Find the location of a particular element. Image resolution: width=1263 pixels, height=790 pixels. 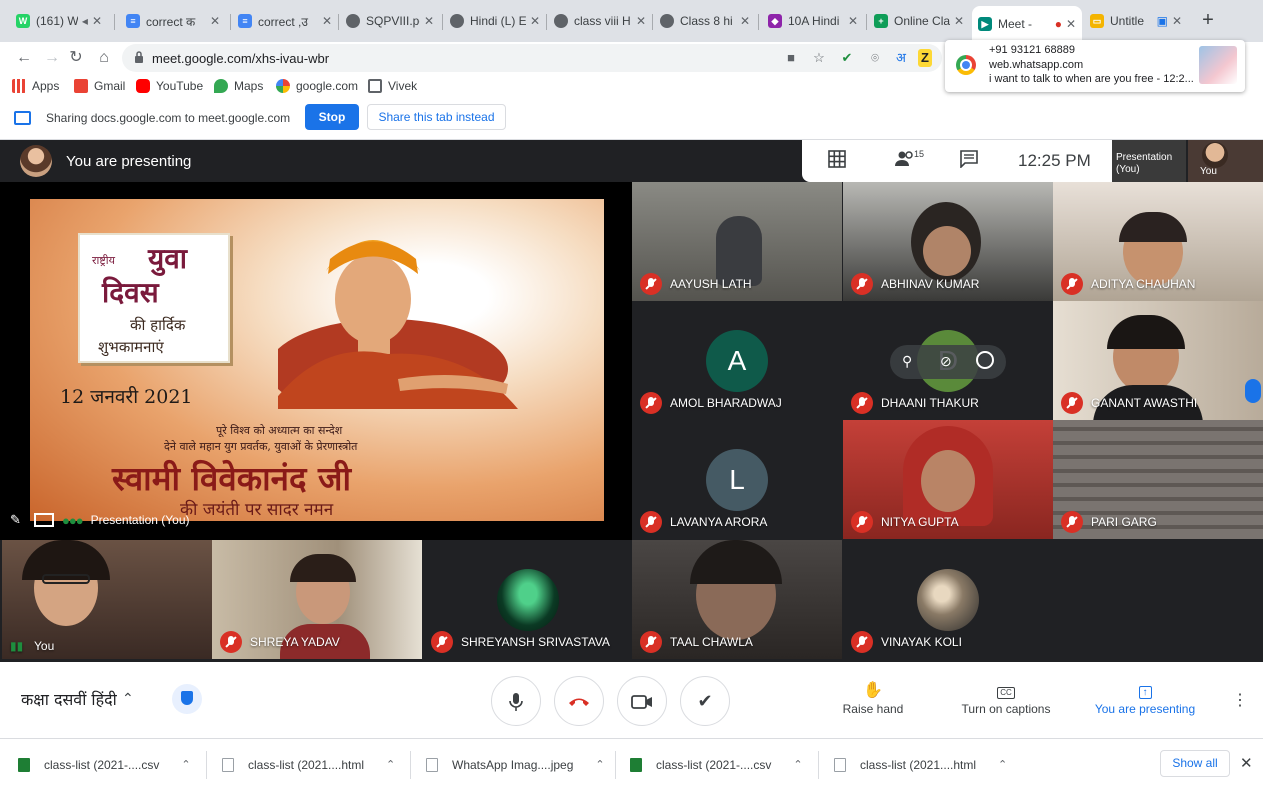

participant-tile: ABHINAV KUMAR is located at coordinates (948, 241).